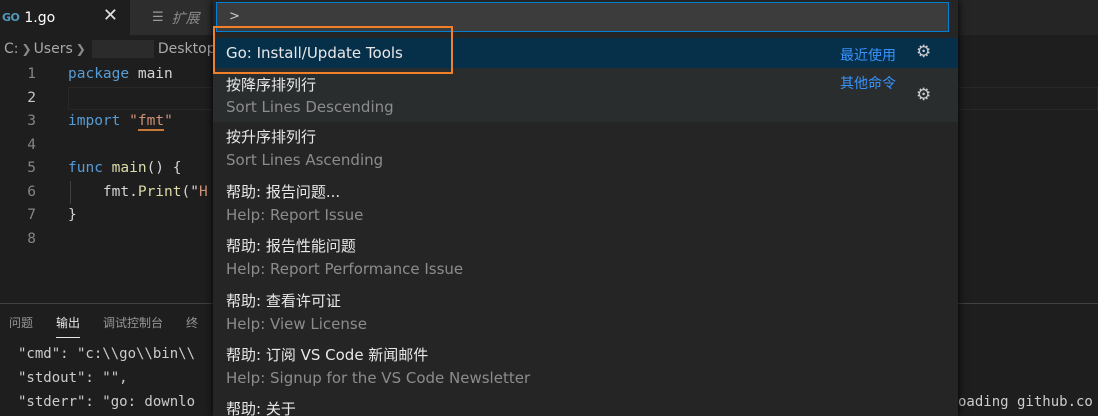 Image resolution: width=1098 pixels, height=416 pixels. What do you see at coordinates (31, 238) in the screenshot?
I see `line-number: 8` at bounding box center [31, 238].